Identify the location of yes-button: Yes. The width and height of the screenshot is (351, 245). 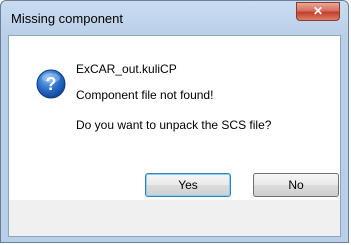
(188, 185).